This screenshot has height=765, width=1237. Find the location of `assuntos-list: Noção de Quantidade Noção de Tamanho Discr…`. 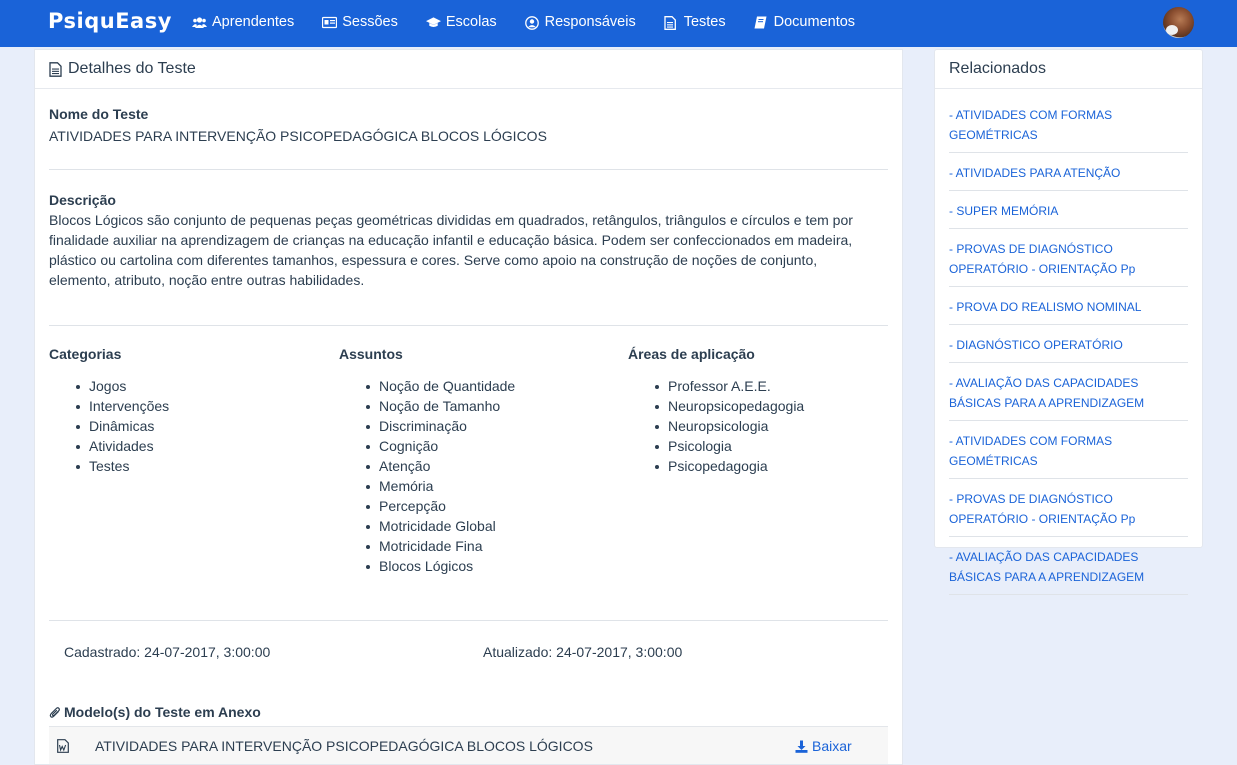

assuntos-list: Noção de Quantidade Noção de Tamanho Discr… is located at coordinates (427, 476).